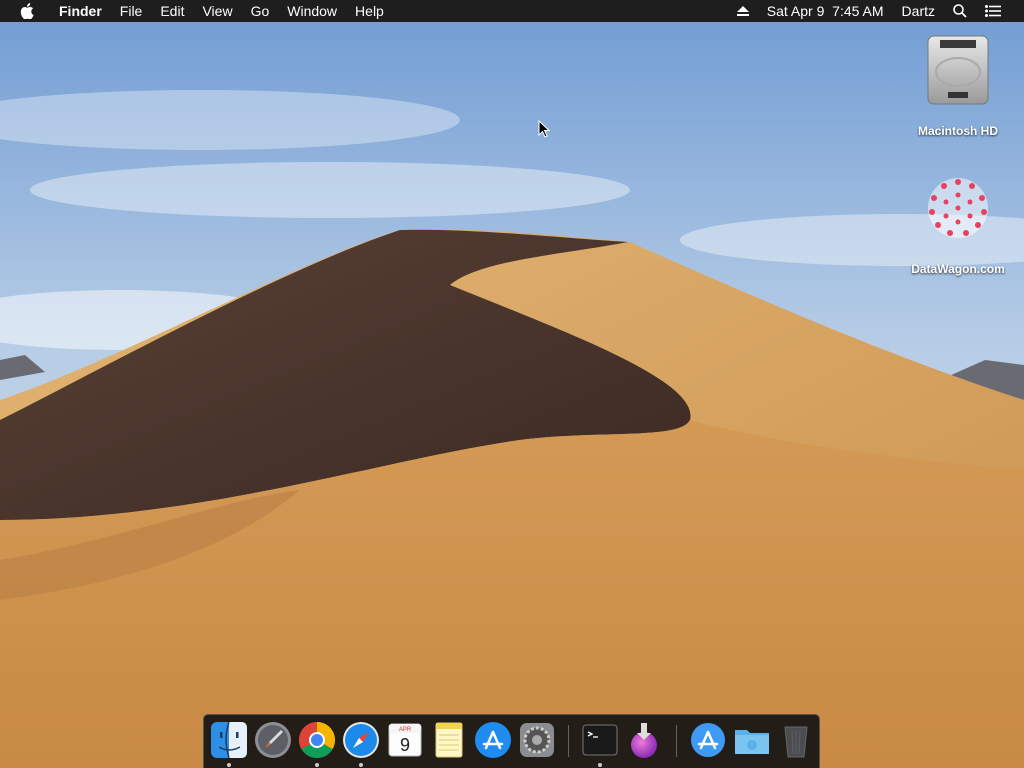 This screenshot has width=1024, height=768. I want to click on chrome-icon, so click(317, 740).